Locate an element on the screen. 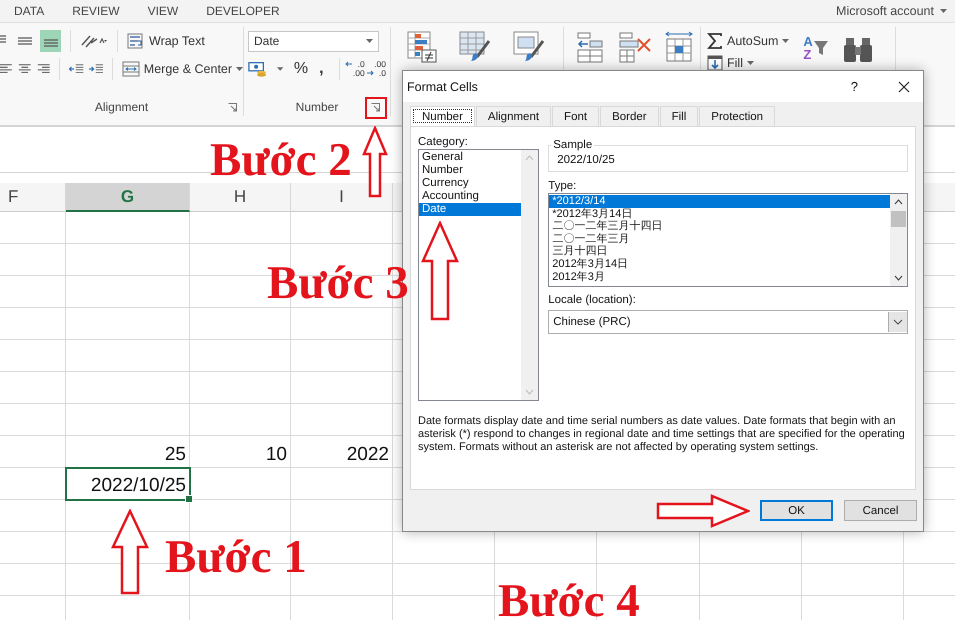  help-button: ? is located at coordinates (854, 86).